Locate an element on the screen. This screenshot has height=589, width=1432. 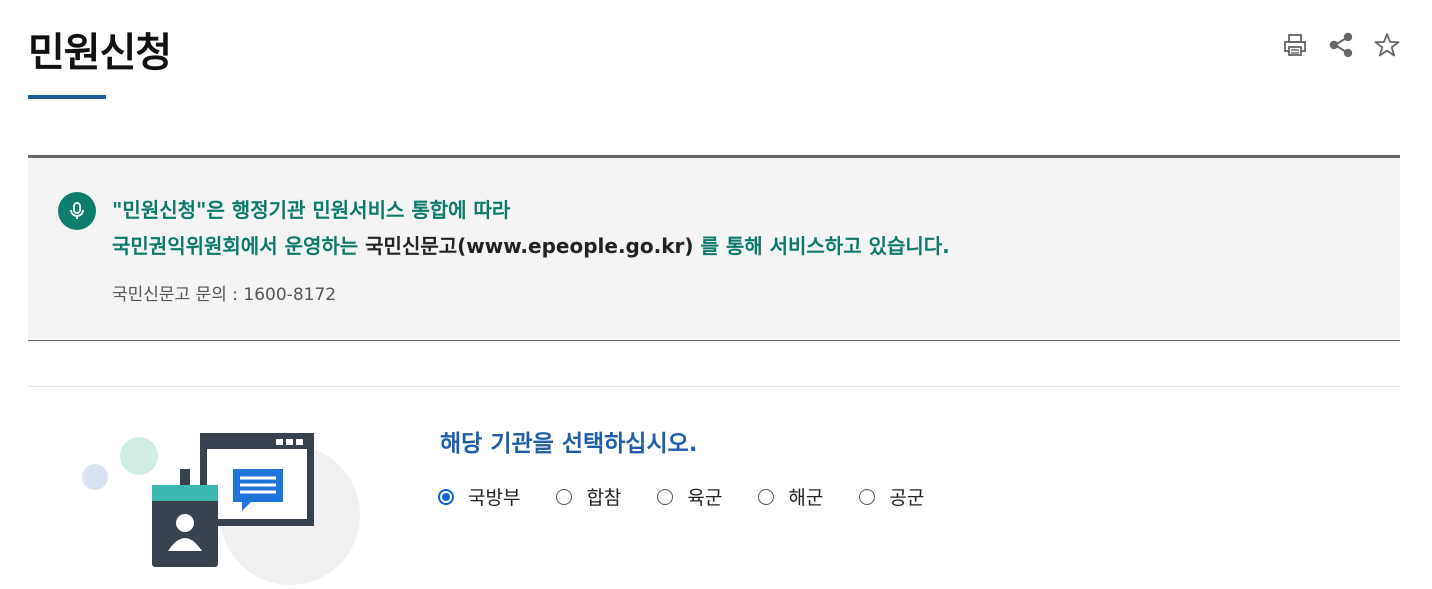
title-underline is located at coordinates (67, 97).